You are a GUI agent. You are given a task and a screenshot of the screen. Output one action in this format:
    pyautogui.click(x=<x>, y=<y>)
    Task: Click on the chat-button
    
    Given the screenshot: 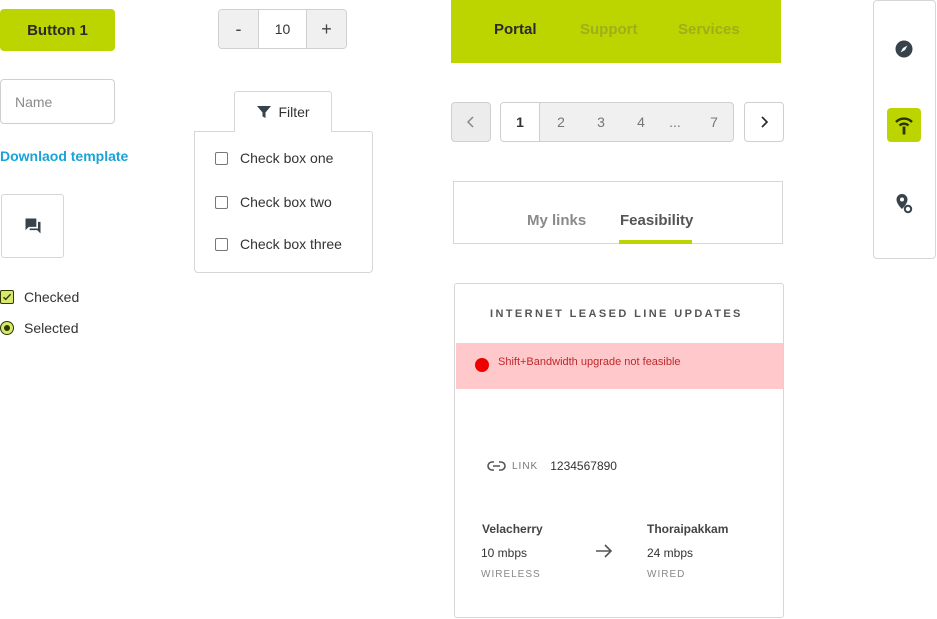 What is the action you would take?
    pyautogui.click(x=32, y=226)
    